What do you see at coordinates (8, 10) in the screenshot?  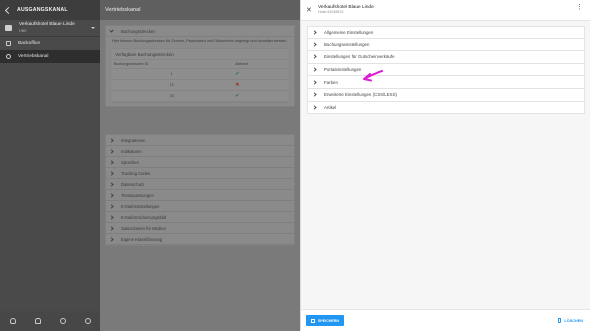 I see `back-chevron-icon` at bounding box center [8, 10].